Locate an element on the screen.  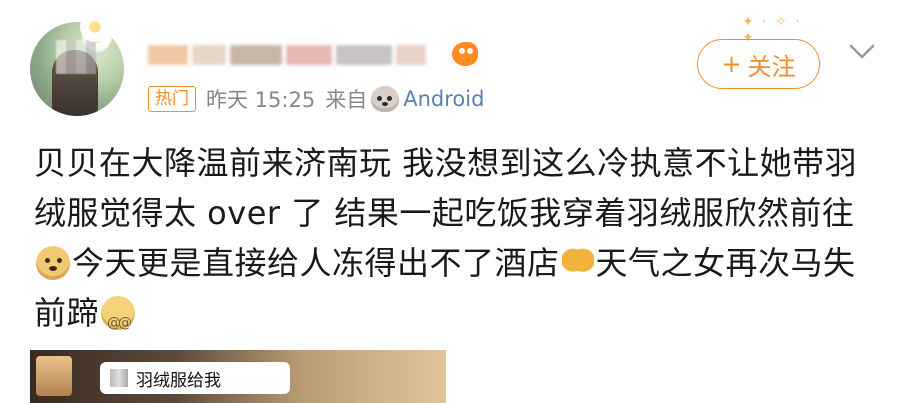
chevron-down-icon is located at coordinates (862, 52).